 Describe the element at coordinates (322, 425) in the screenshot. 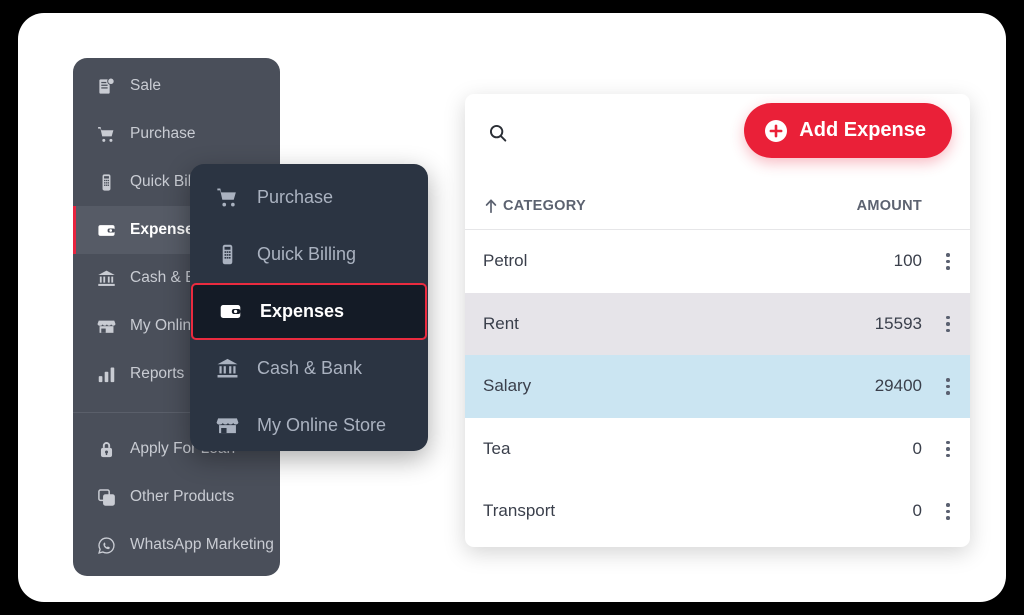

I see `flyout-item-label: My Online Store` at that location.